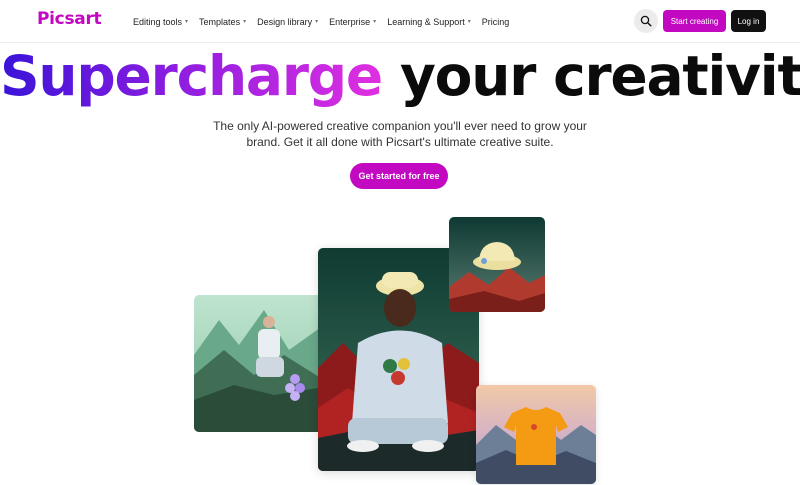 The image size is (800, 485). Describe the element at coordinates (69, 19) in the screenshot. I see `picsart-logo: Picsart` at that location.